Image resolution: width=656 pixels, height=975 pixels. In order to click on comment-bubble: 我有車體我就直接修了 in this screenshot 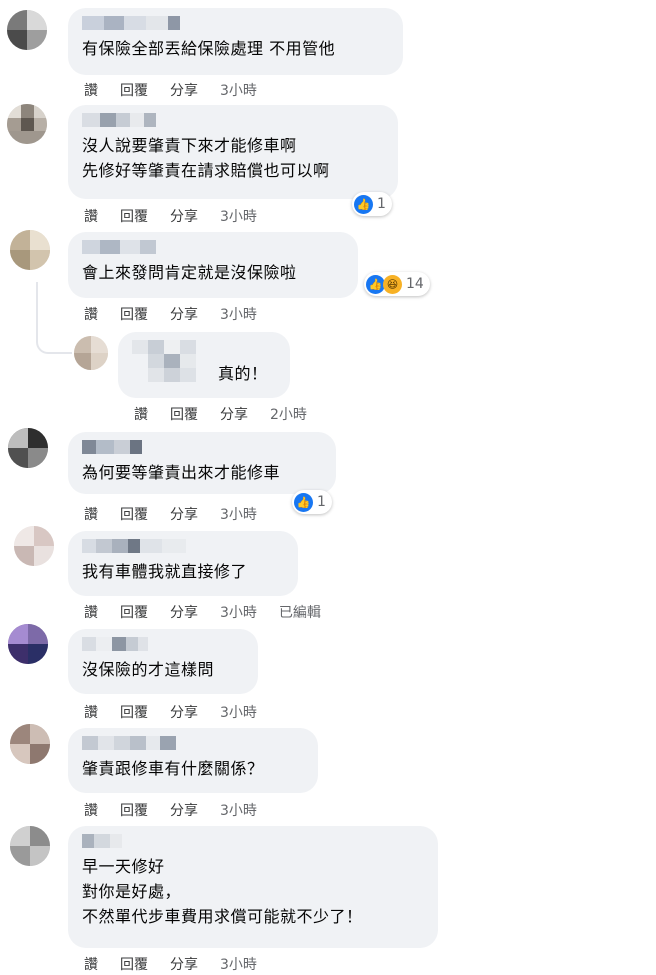, I will do `click(183, 563)`.